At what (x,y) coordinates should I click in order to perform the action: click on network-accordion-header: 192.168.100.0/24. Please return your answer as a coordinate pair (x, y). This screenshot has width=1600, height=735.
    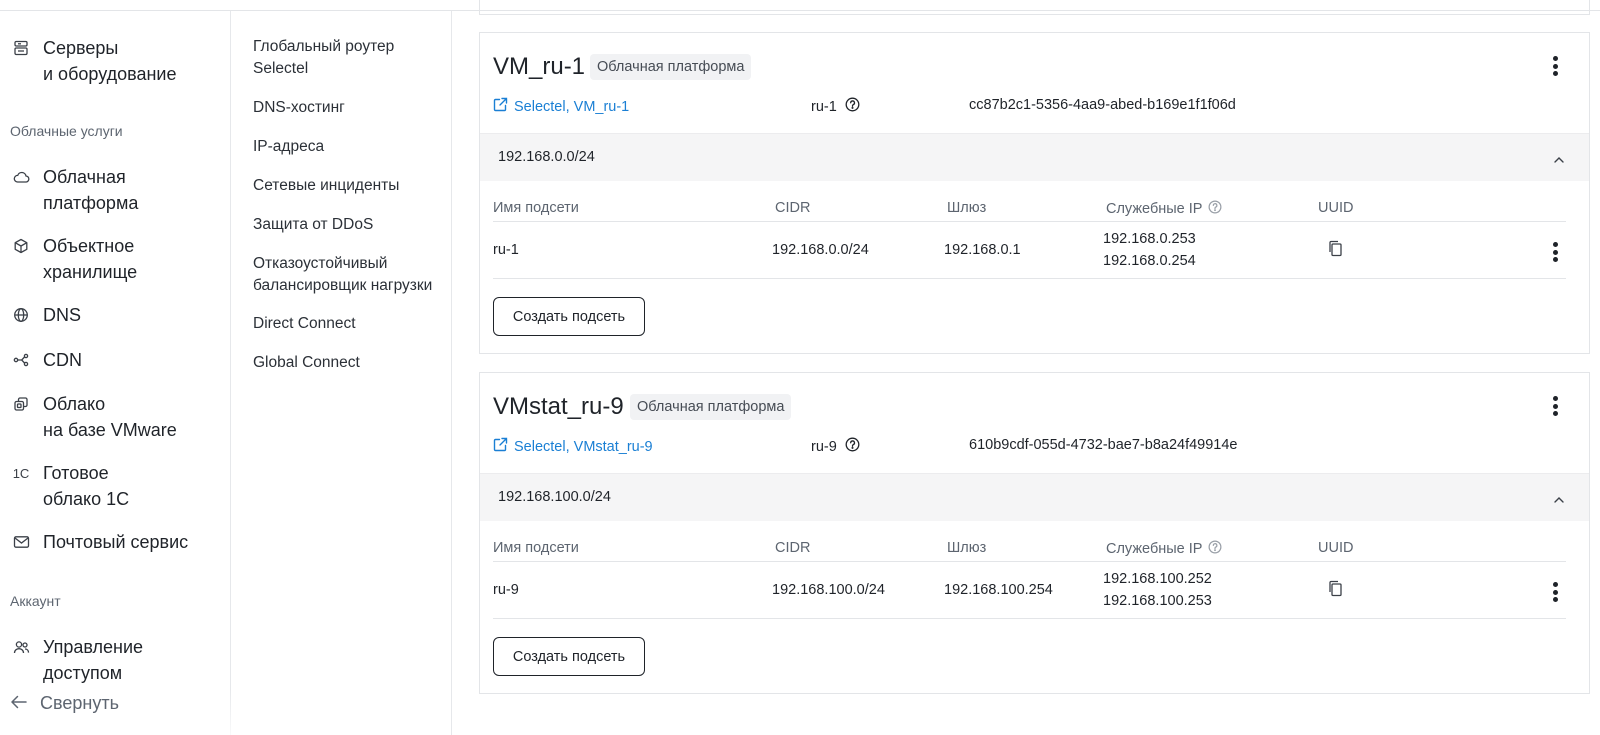
    Looking at the image, I should click on (1034, 497).